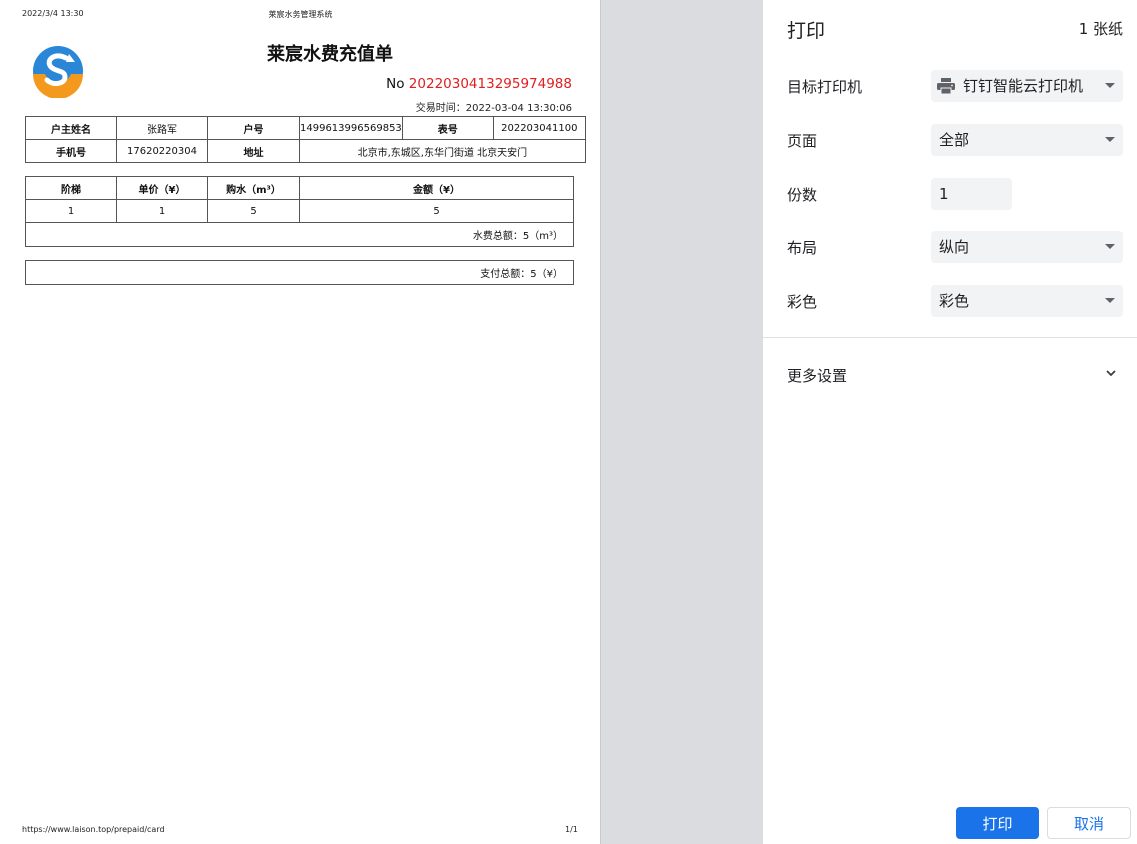  What do you see at coordinates (253, 211) in the screenshot?
I see `water-value: 5` at bounding box center [253, 211].